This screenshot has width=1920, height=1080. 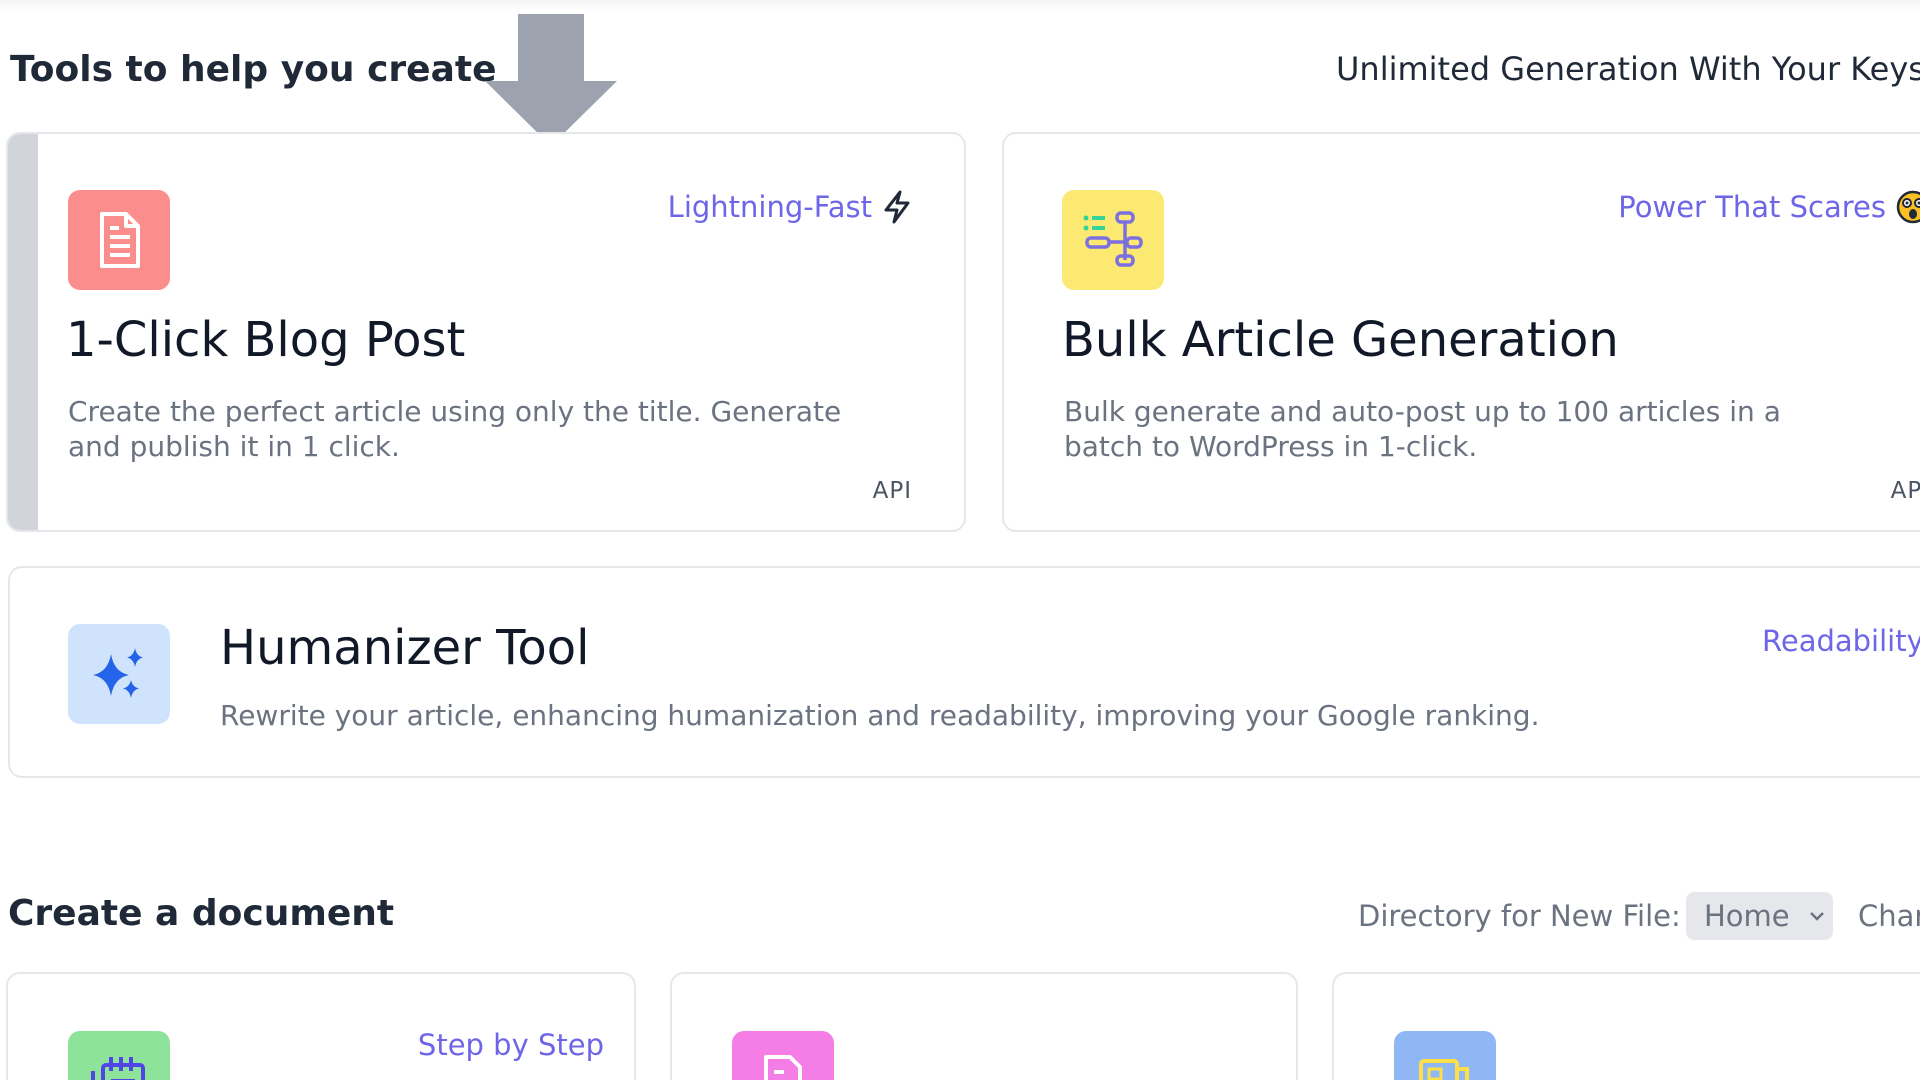 I want to click on description-line: batch to WordPress in 1-click., so click(x=1271, y=446).